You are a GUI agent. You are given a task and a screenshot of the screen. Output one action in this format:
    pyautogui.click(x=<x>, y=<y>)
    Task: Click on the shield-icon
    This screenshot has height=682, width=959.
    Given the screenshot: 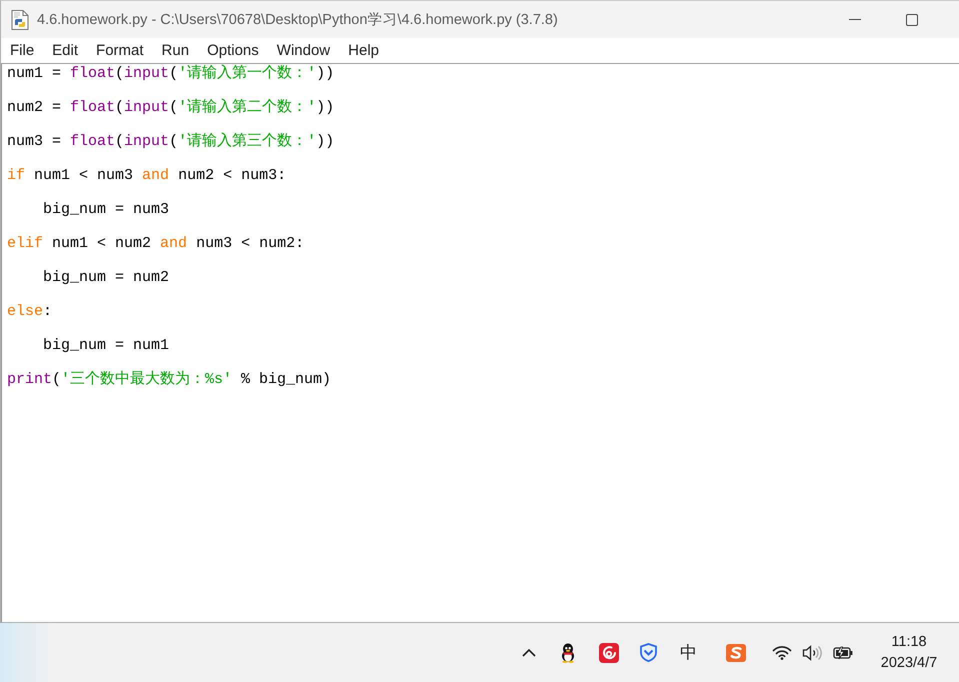 What is the action you would take?
    pyautogui.click(x=648, y=652)
    